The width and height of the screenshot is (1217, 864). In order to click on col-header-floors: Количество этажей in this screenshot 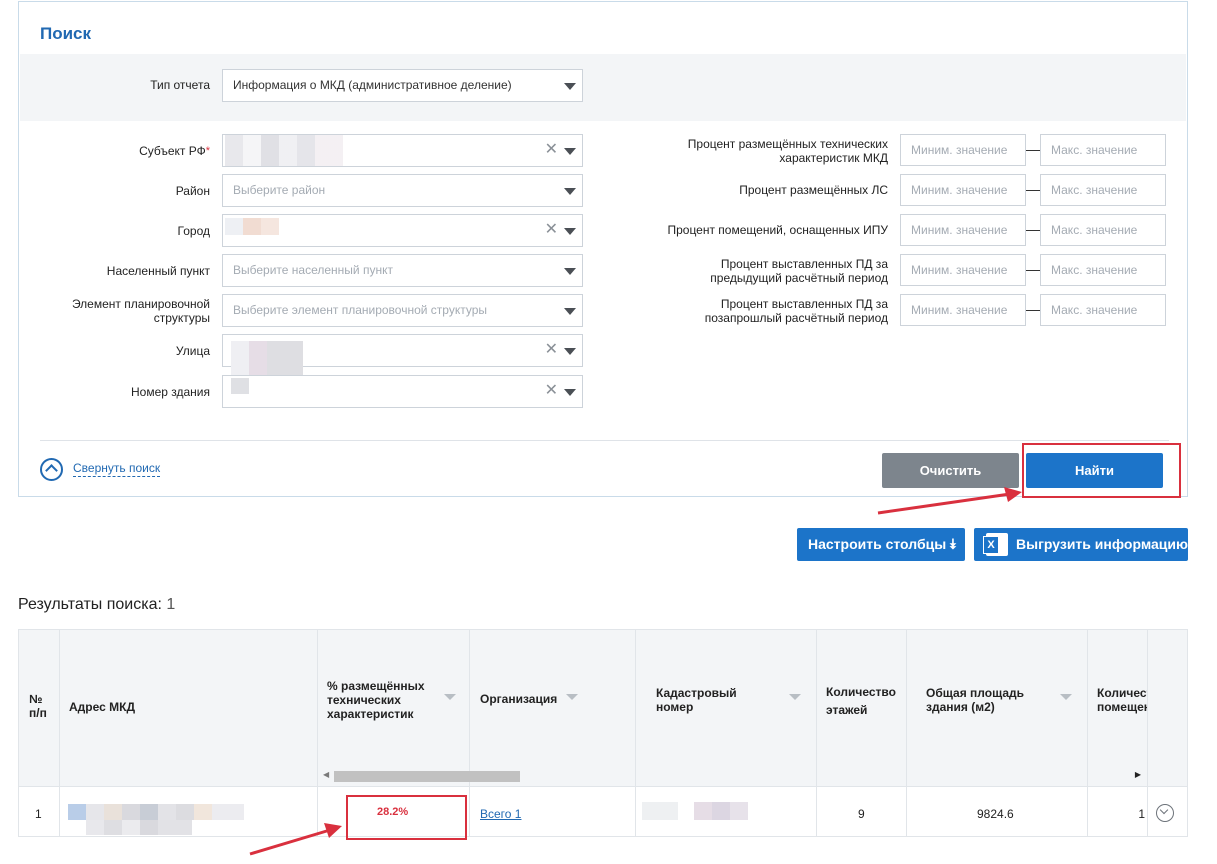, I will do `click(862, 708)`.